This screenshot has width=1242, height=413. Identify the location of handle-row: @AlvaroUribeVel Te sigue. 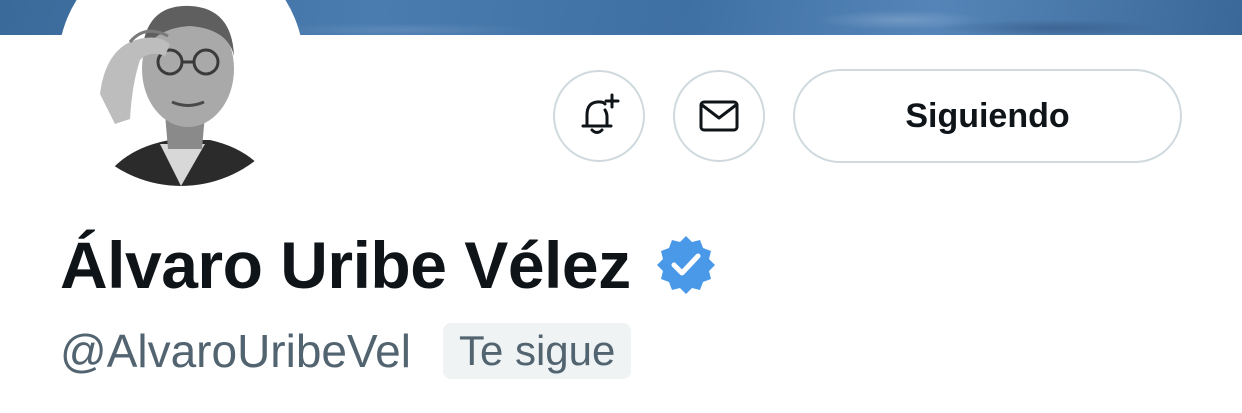
(346, 351).